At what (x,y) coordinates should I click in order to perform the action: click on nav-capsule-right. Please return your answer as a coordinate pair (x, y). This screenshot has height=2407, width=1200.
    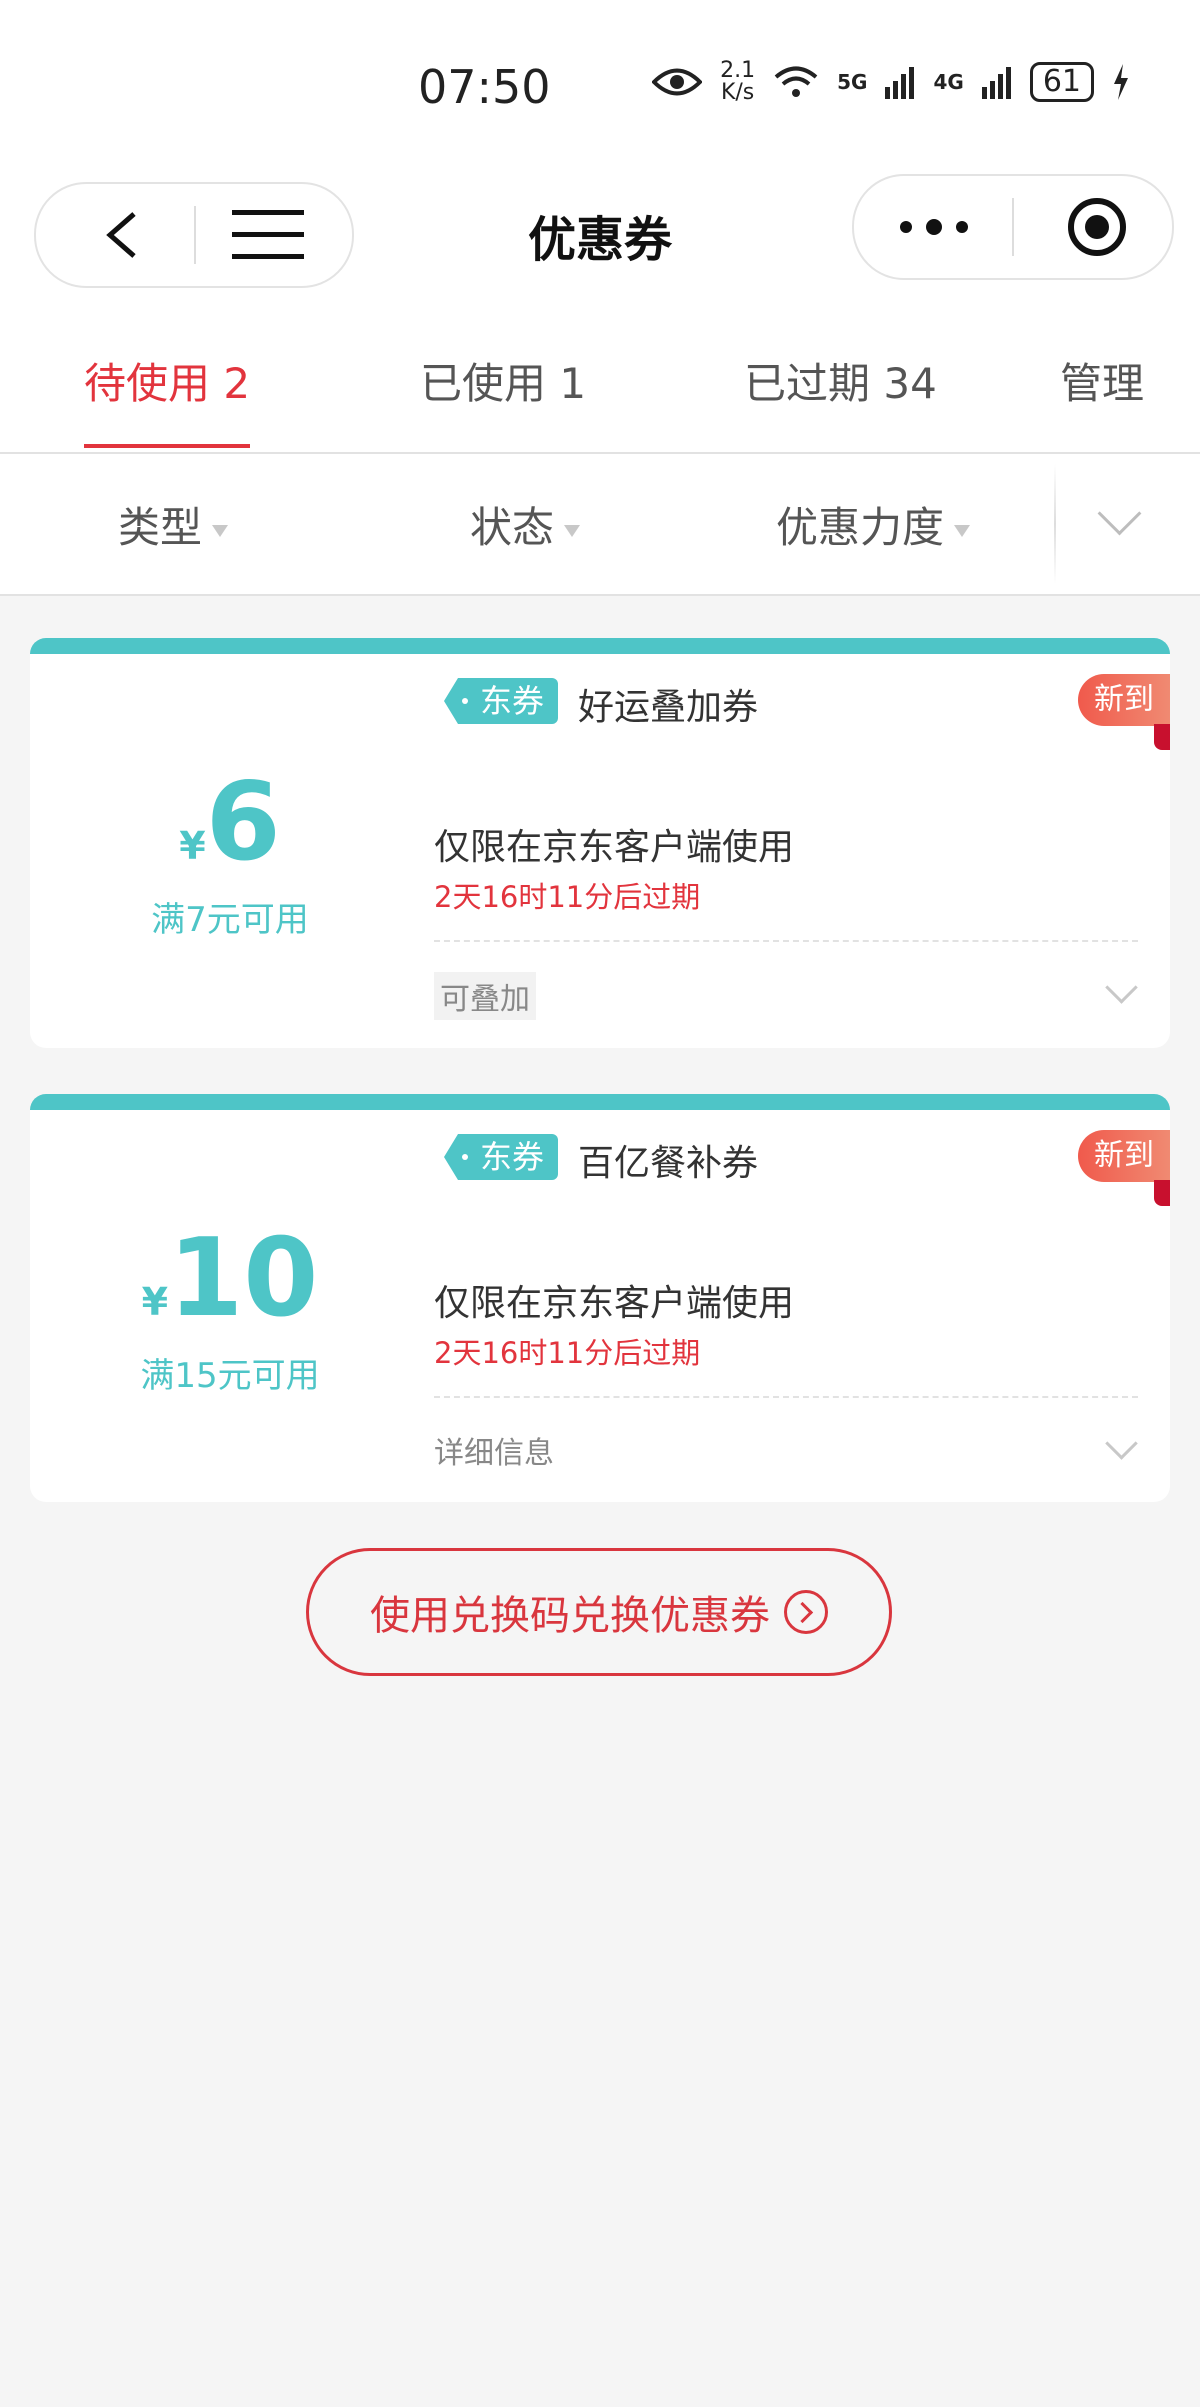
    Looking at the image, I should click on (1013, 227).